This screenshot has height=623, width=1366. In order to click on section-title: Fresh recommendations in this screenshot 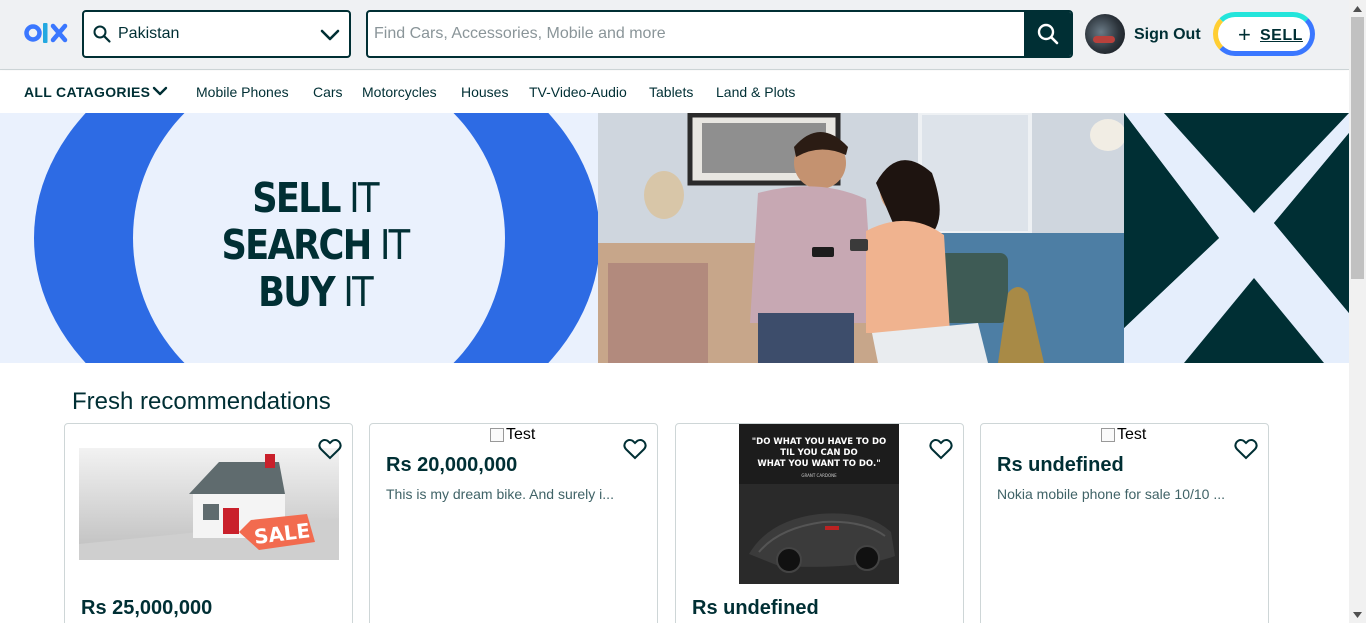, I will do `click(201, 401)`.